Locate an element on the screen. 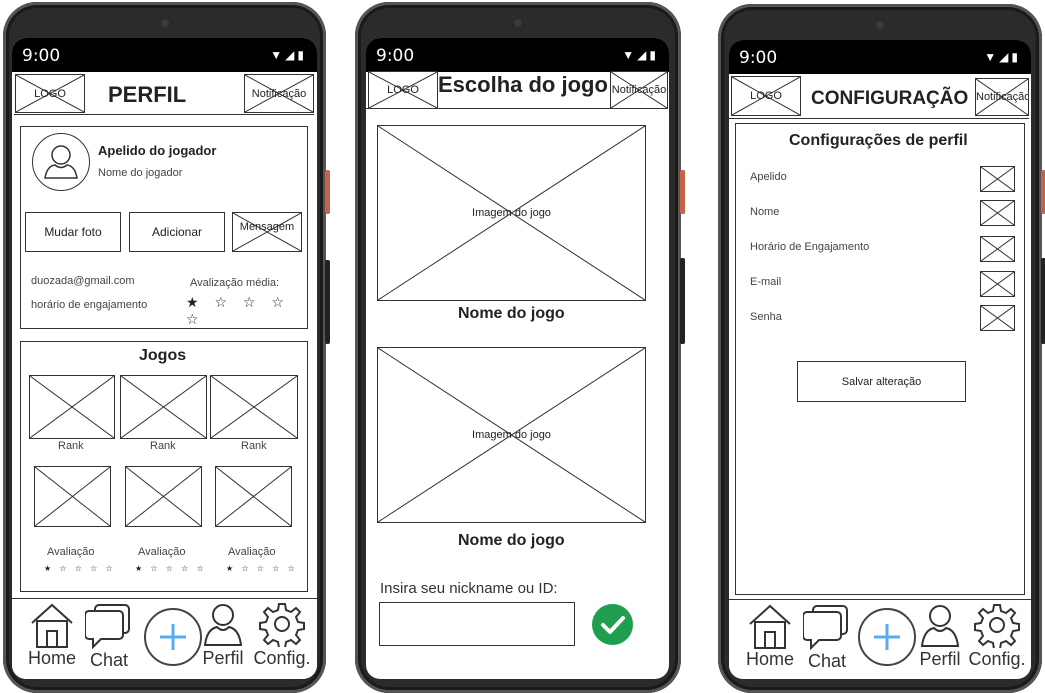  add-button: Adicionar is located at coordinates (177, 232).